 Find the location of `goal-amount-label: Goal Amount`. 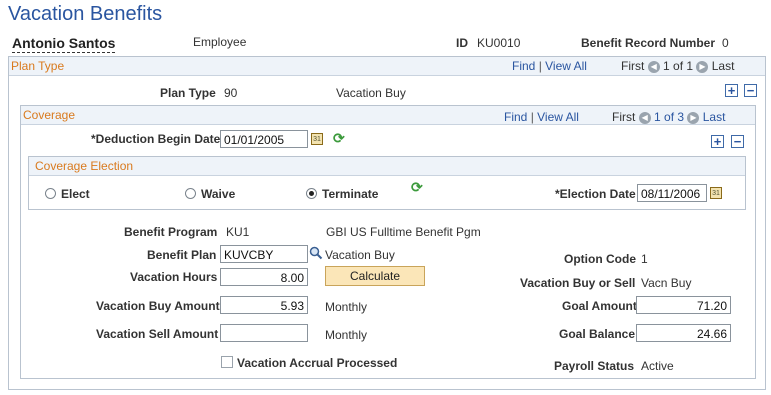

goal-amount-label: Goal Amount is located at coordinates (599, 306).